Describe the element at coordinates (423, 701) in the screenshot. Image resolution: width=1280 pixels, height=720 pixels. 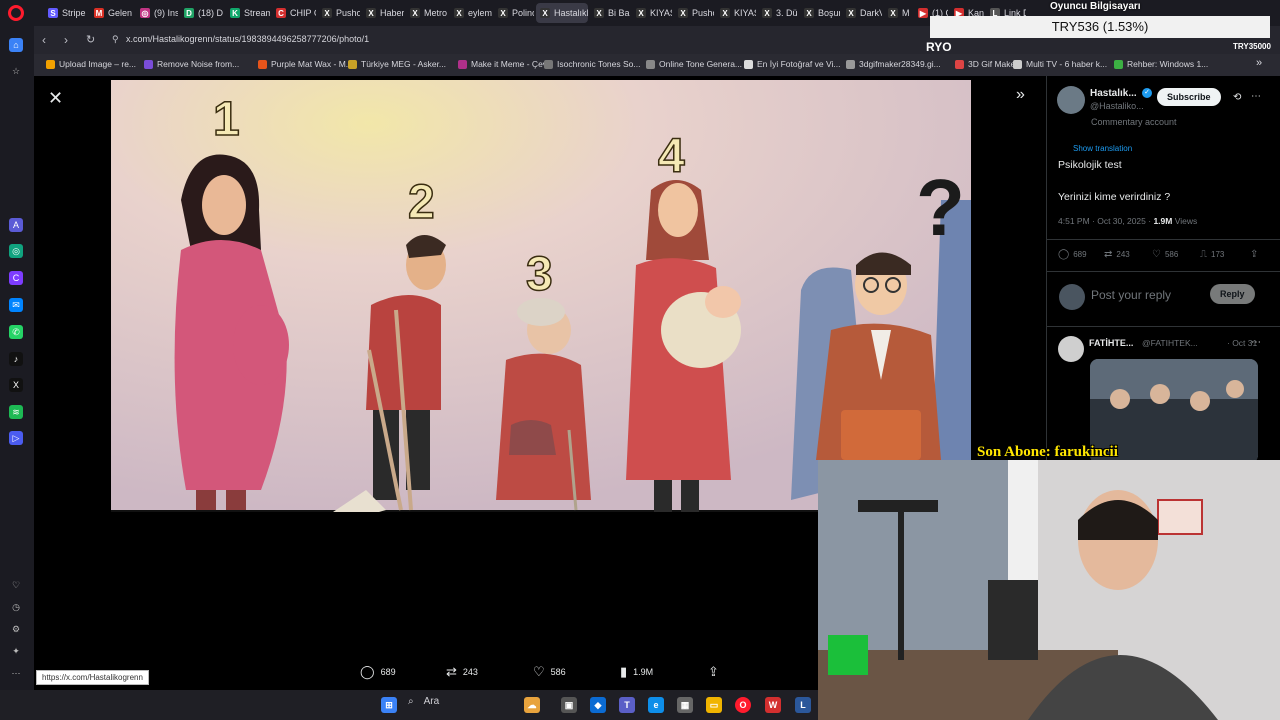
I see `taskbar-search: ⌕ Ara` at that location.